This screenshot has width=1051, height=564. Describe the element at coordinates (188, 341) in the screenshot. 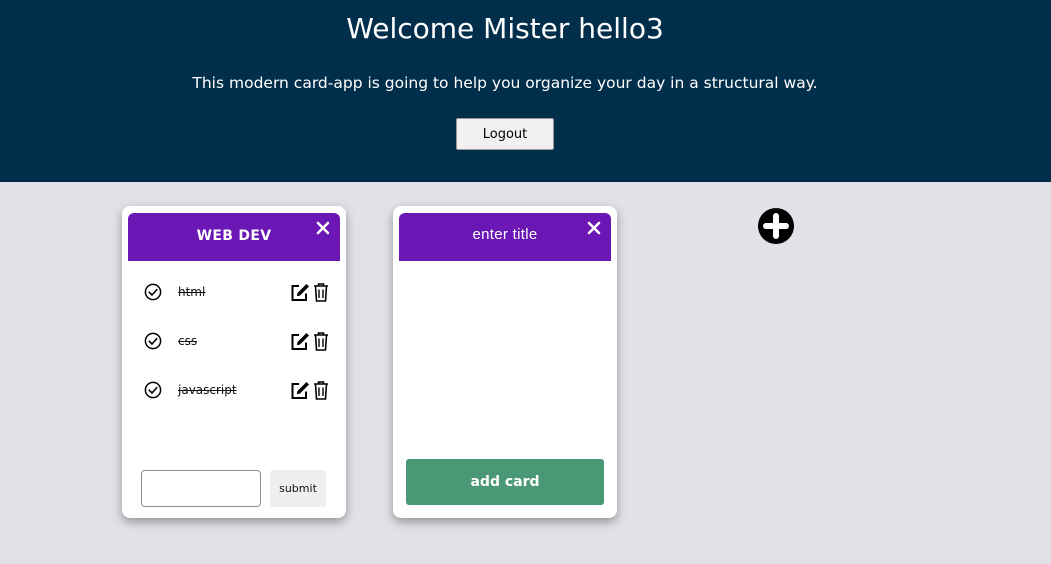

I see `task-label: css` at that location.